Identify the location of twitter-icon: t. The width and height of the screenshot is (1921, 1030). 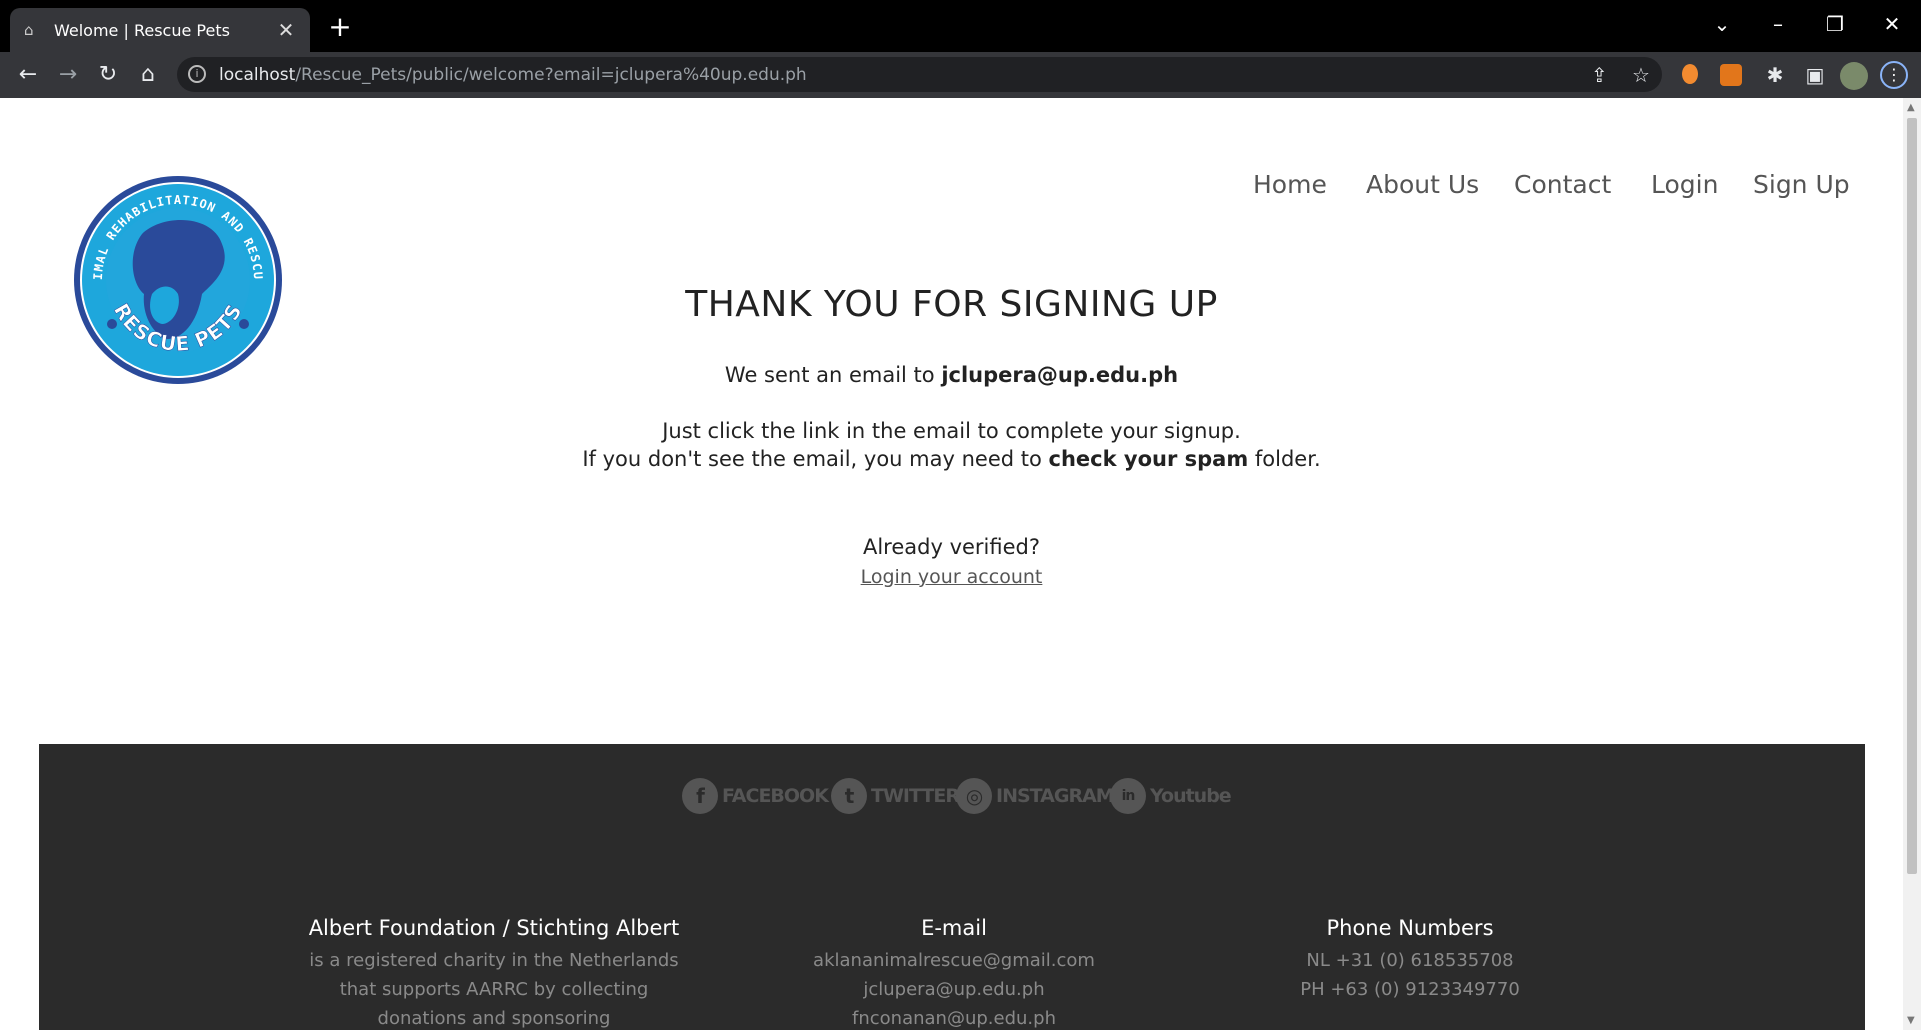
(849, 796).